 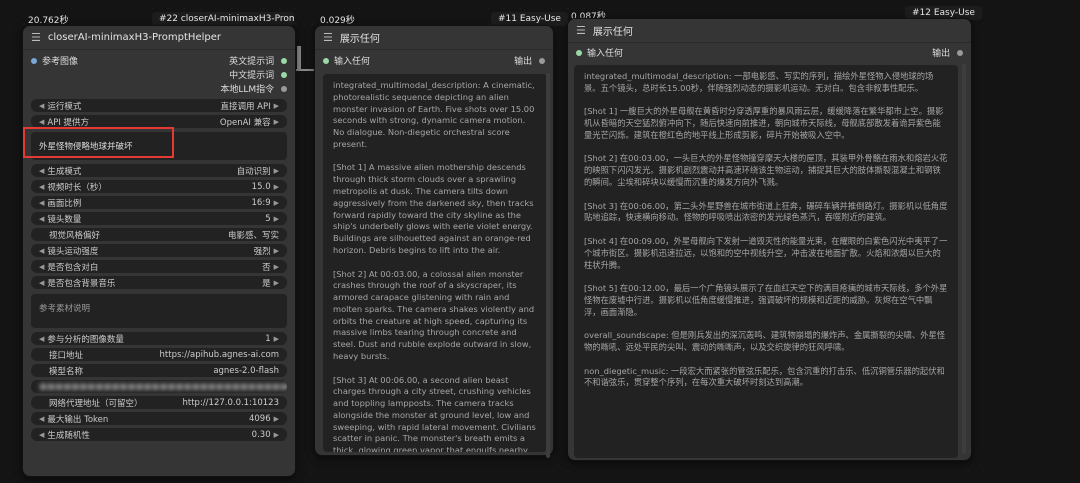 I want to click on widget-generation-mode: ◀ 生成模式 自动识别 ▶, so click(x=159, y=170).